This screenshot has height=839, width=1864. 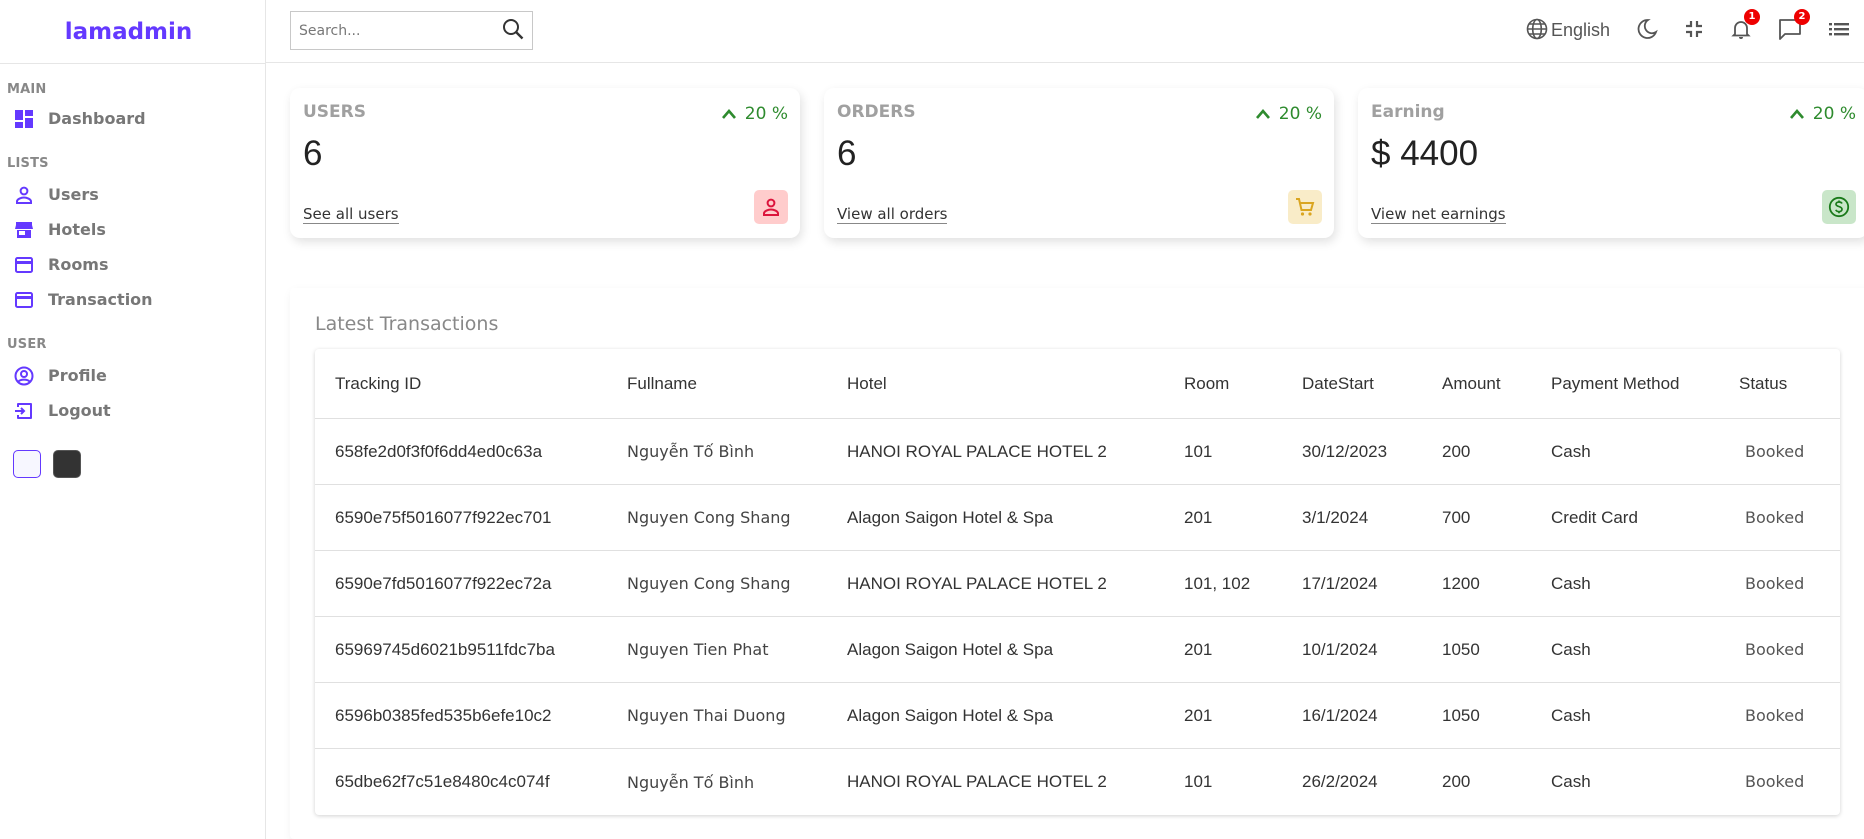 What do you see at coordinates (1223, 584) in the screenshot?
I see `room-cell: 101, 102` at bounding box center [1223, 584].